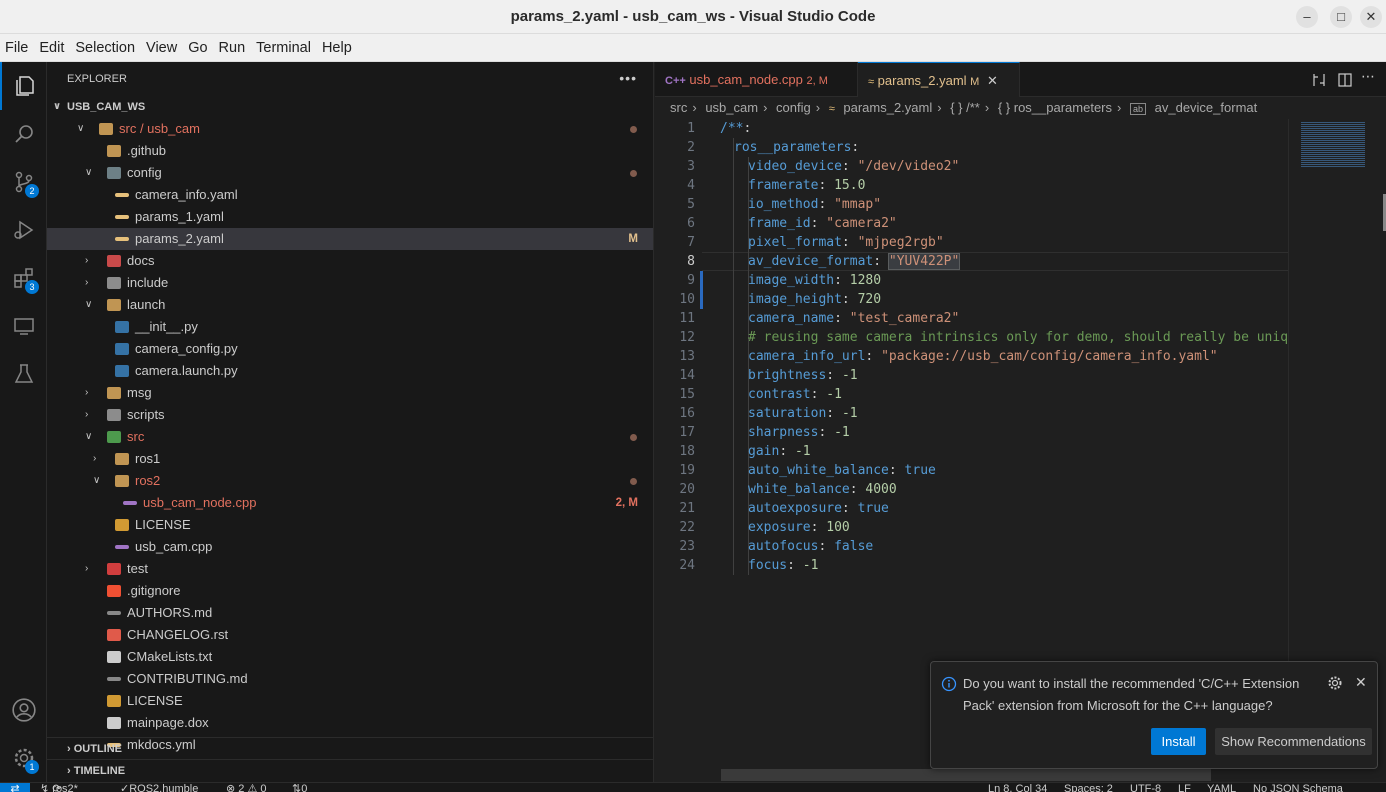 This screenshot has height=792, width=1386. Describe the element at coordinates (1368, 76) in the screenshot. I see `more-editor-actions-icon: ⋯` at that location.